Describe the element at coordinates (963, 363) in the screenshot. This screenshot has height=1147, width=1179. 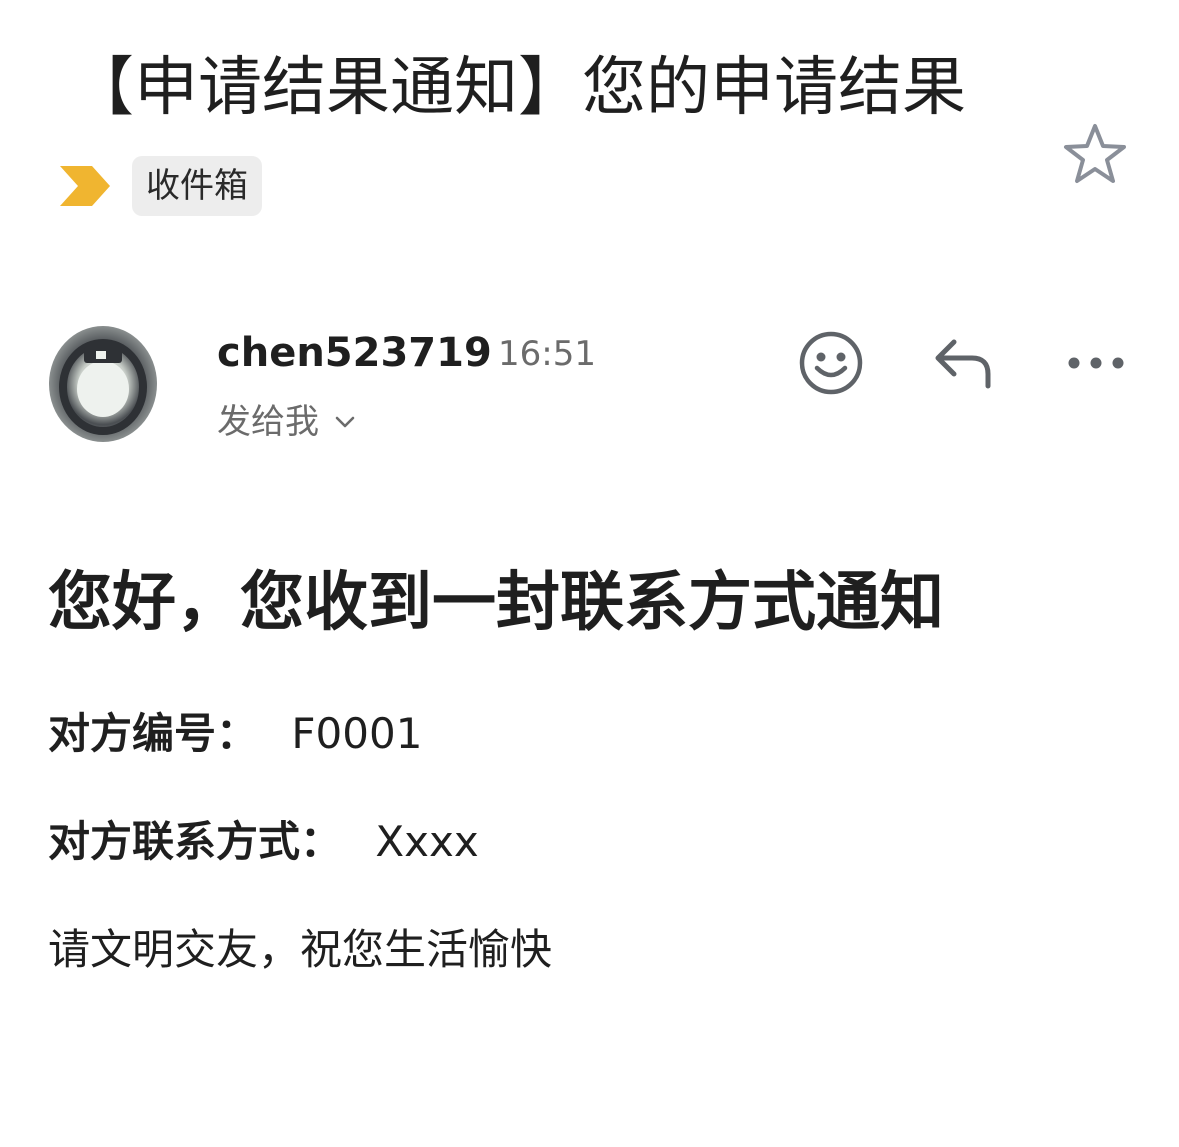
I see `reply-icon` at that location.